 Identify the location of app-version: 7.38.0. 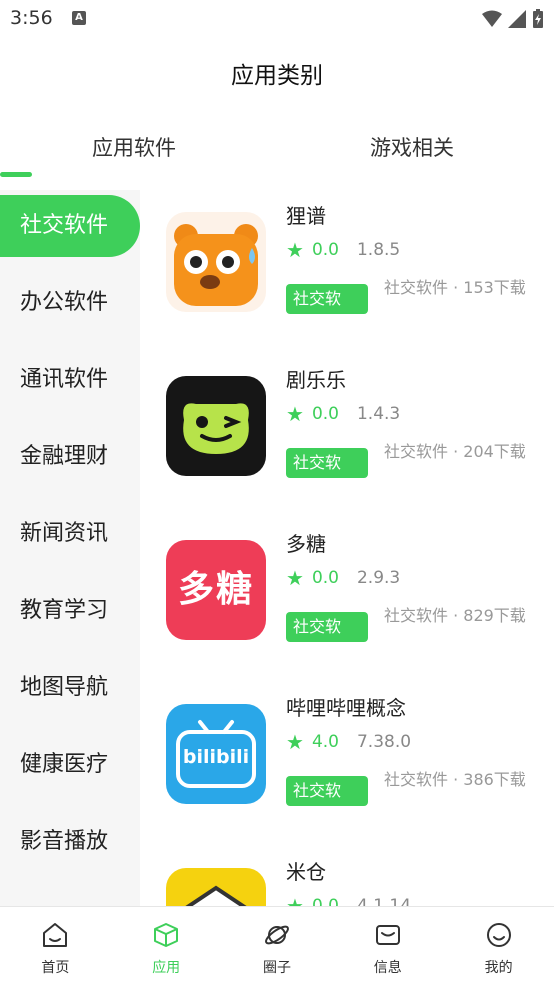
(384, 742).